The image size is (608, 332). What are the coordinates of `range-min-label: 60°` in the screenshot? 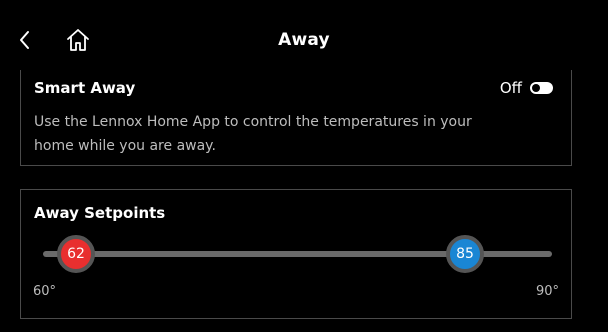 It's located at (45, 291).